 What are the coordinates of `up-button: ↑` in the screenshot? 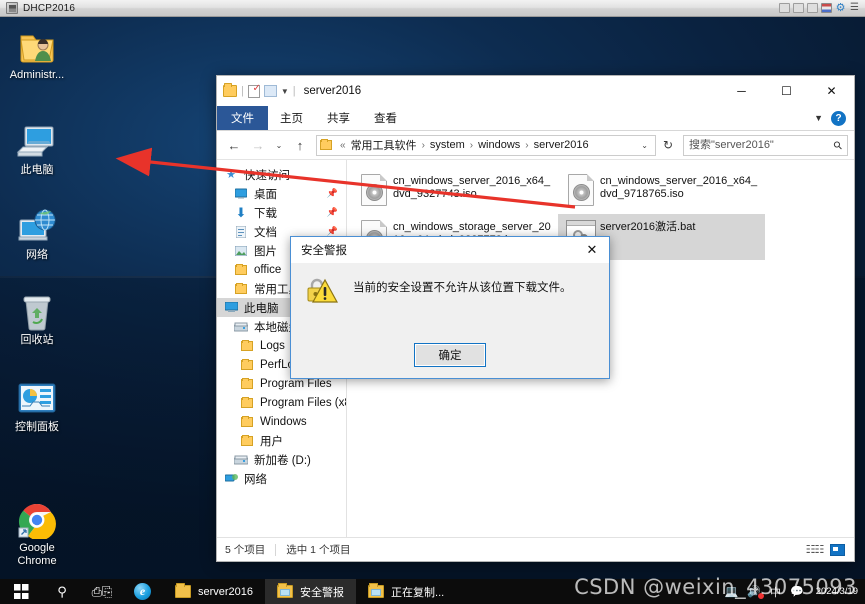 It's located at (300, 145).